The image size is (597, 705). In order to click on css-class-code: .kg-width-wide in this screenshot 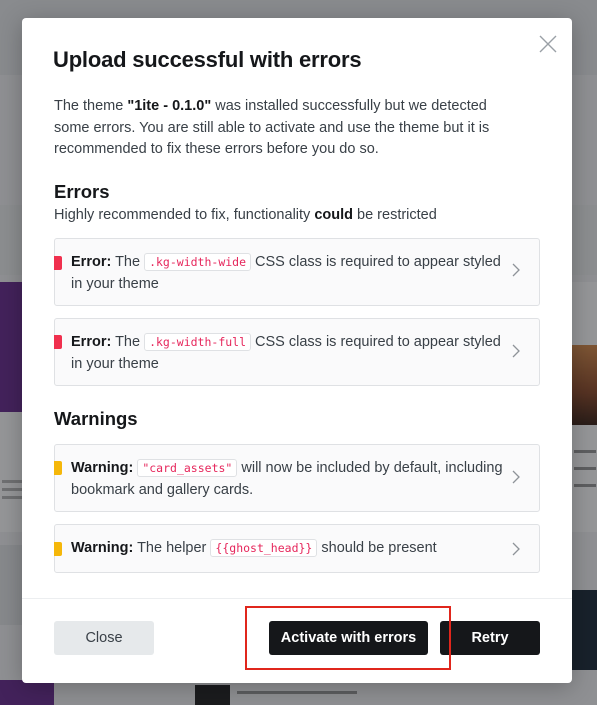, I will do `click(198, 262)`.